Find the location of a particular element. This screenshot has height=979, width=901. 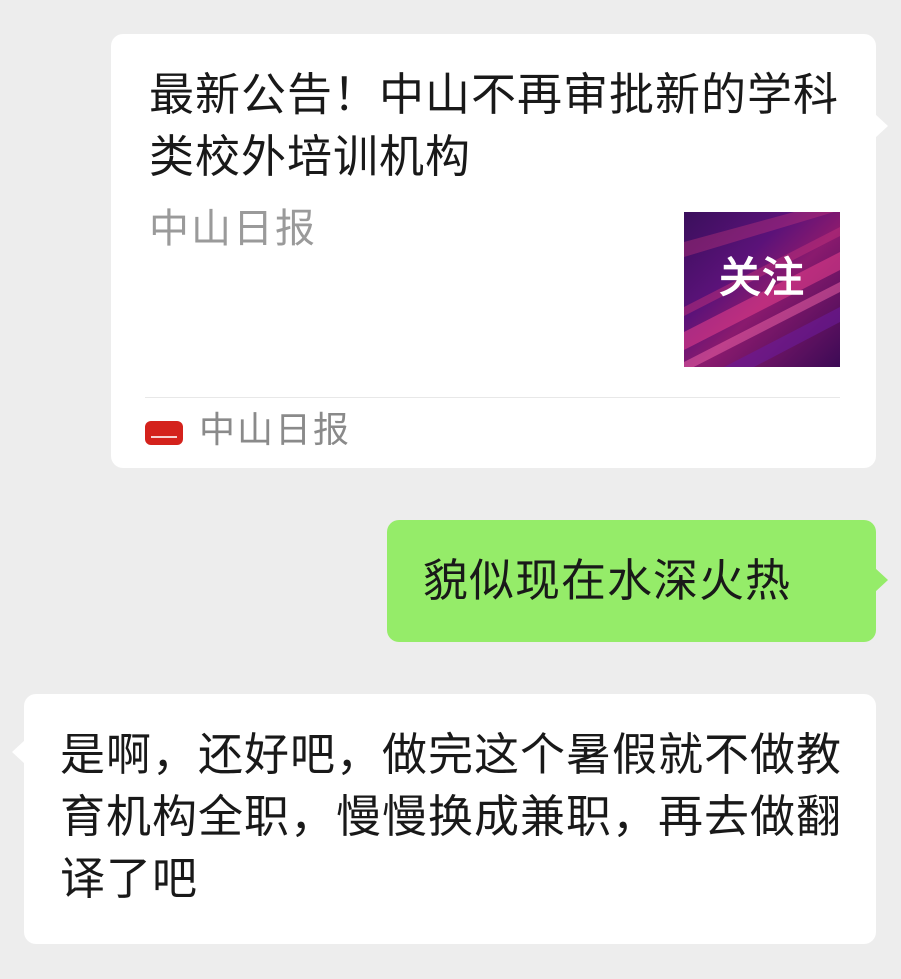

thumbnail-label: 关注 is located at coordinates (761, 277).